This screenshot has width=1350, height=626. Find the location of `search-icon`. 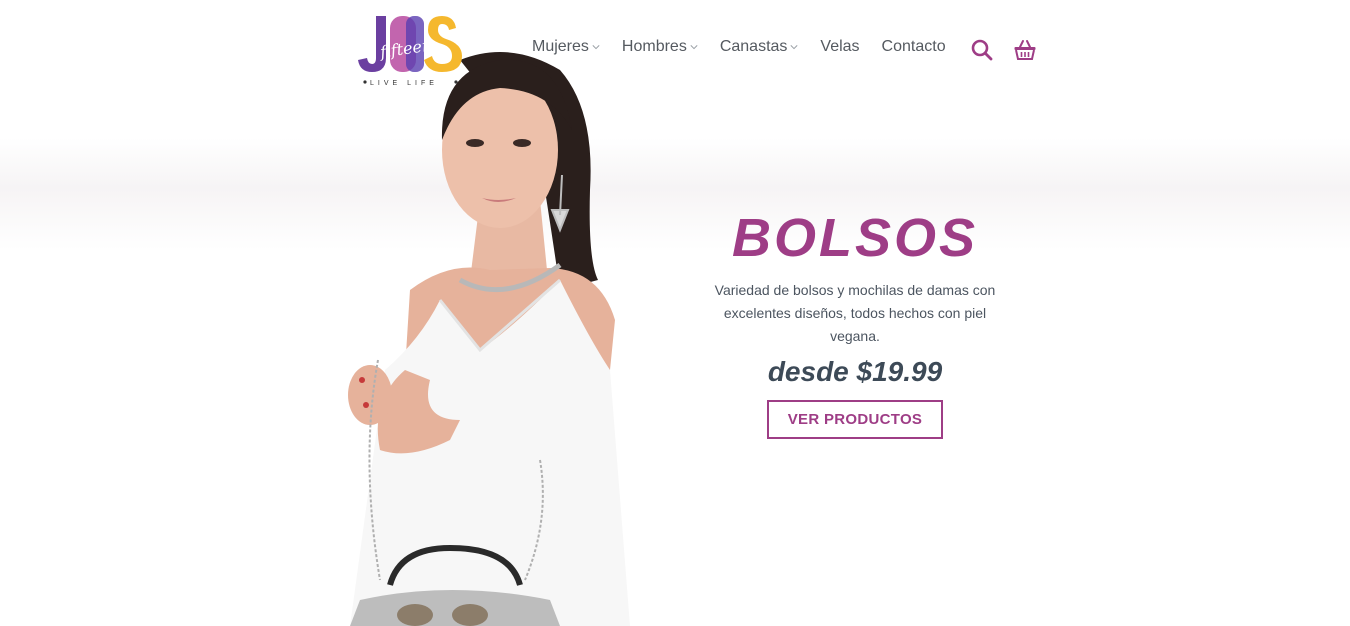

search-icon is located at coordinates (982, 50).